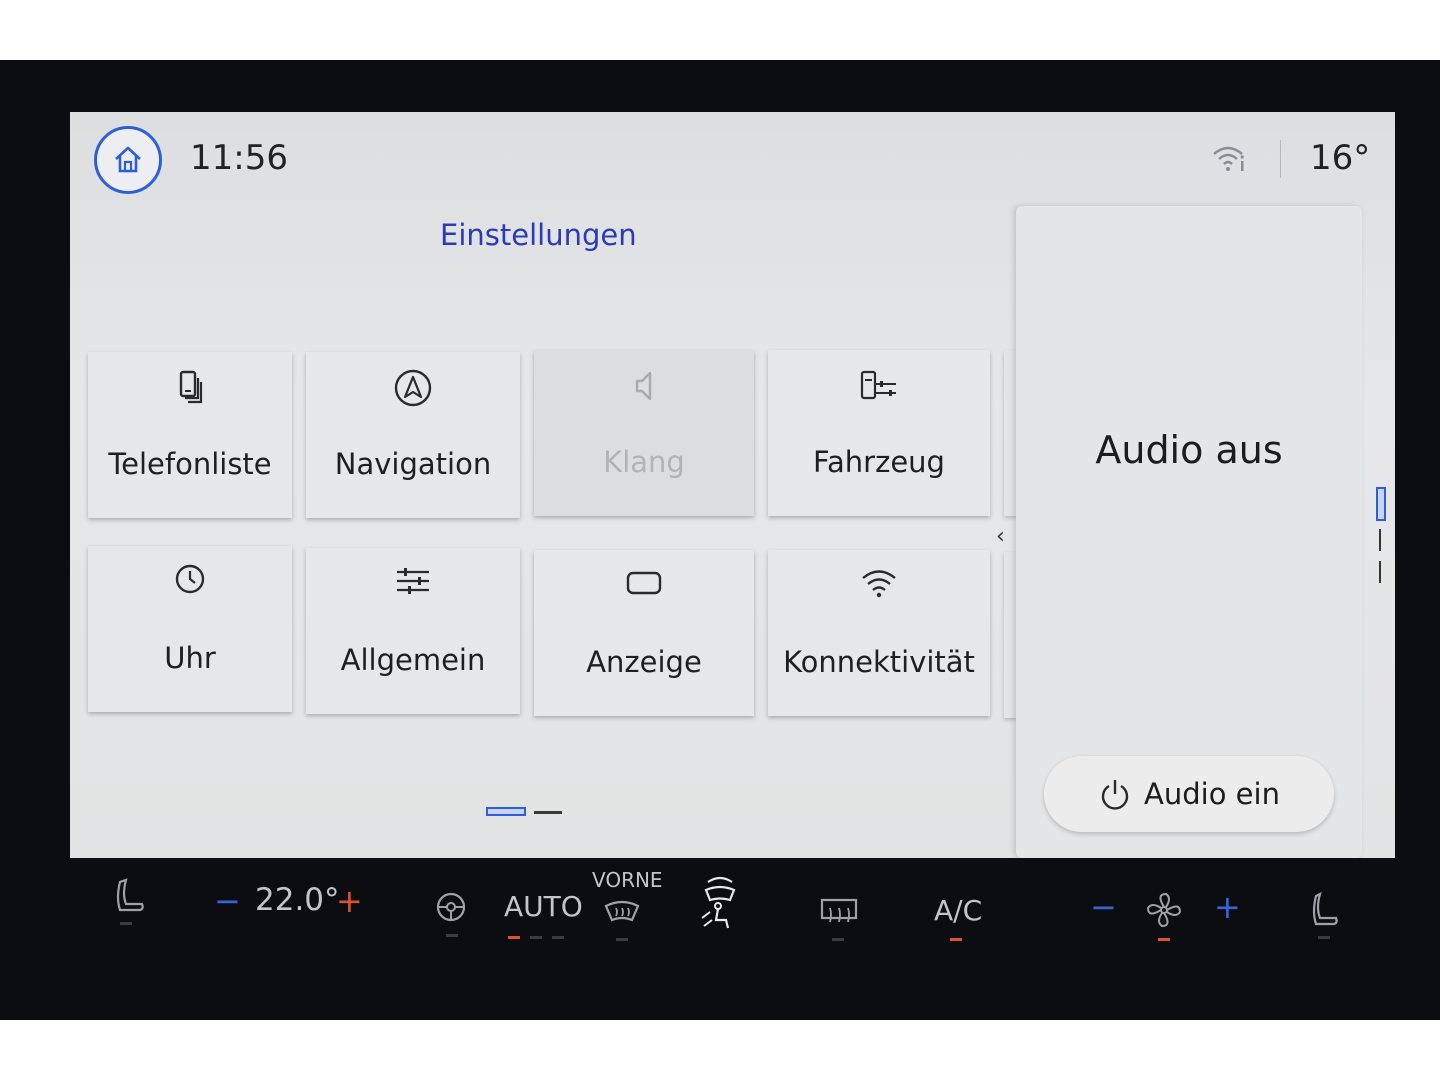 The height and width of the screenshot is (1080, 1440). I want to click on fan-minus-button: −, so click(1103, 907).